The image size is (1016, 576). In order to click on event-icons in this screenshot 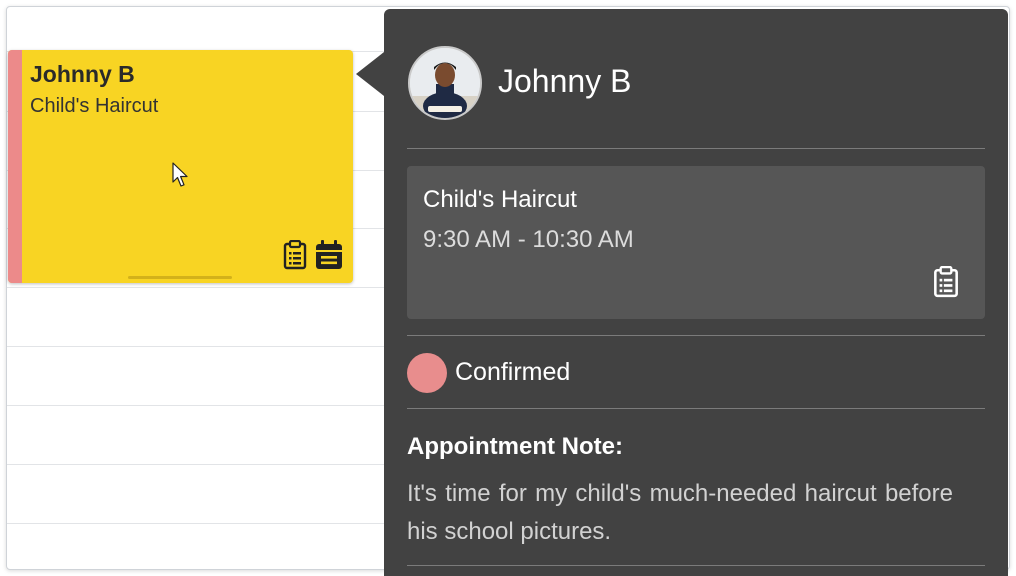, I will do `click(313, 257)`.